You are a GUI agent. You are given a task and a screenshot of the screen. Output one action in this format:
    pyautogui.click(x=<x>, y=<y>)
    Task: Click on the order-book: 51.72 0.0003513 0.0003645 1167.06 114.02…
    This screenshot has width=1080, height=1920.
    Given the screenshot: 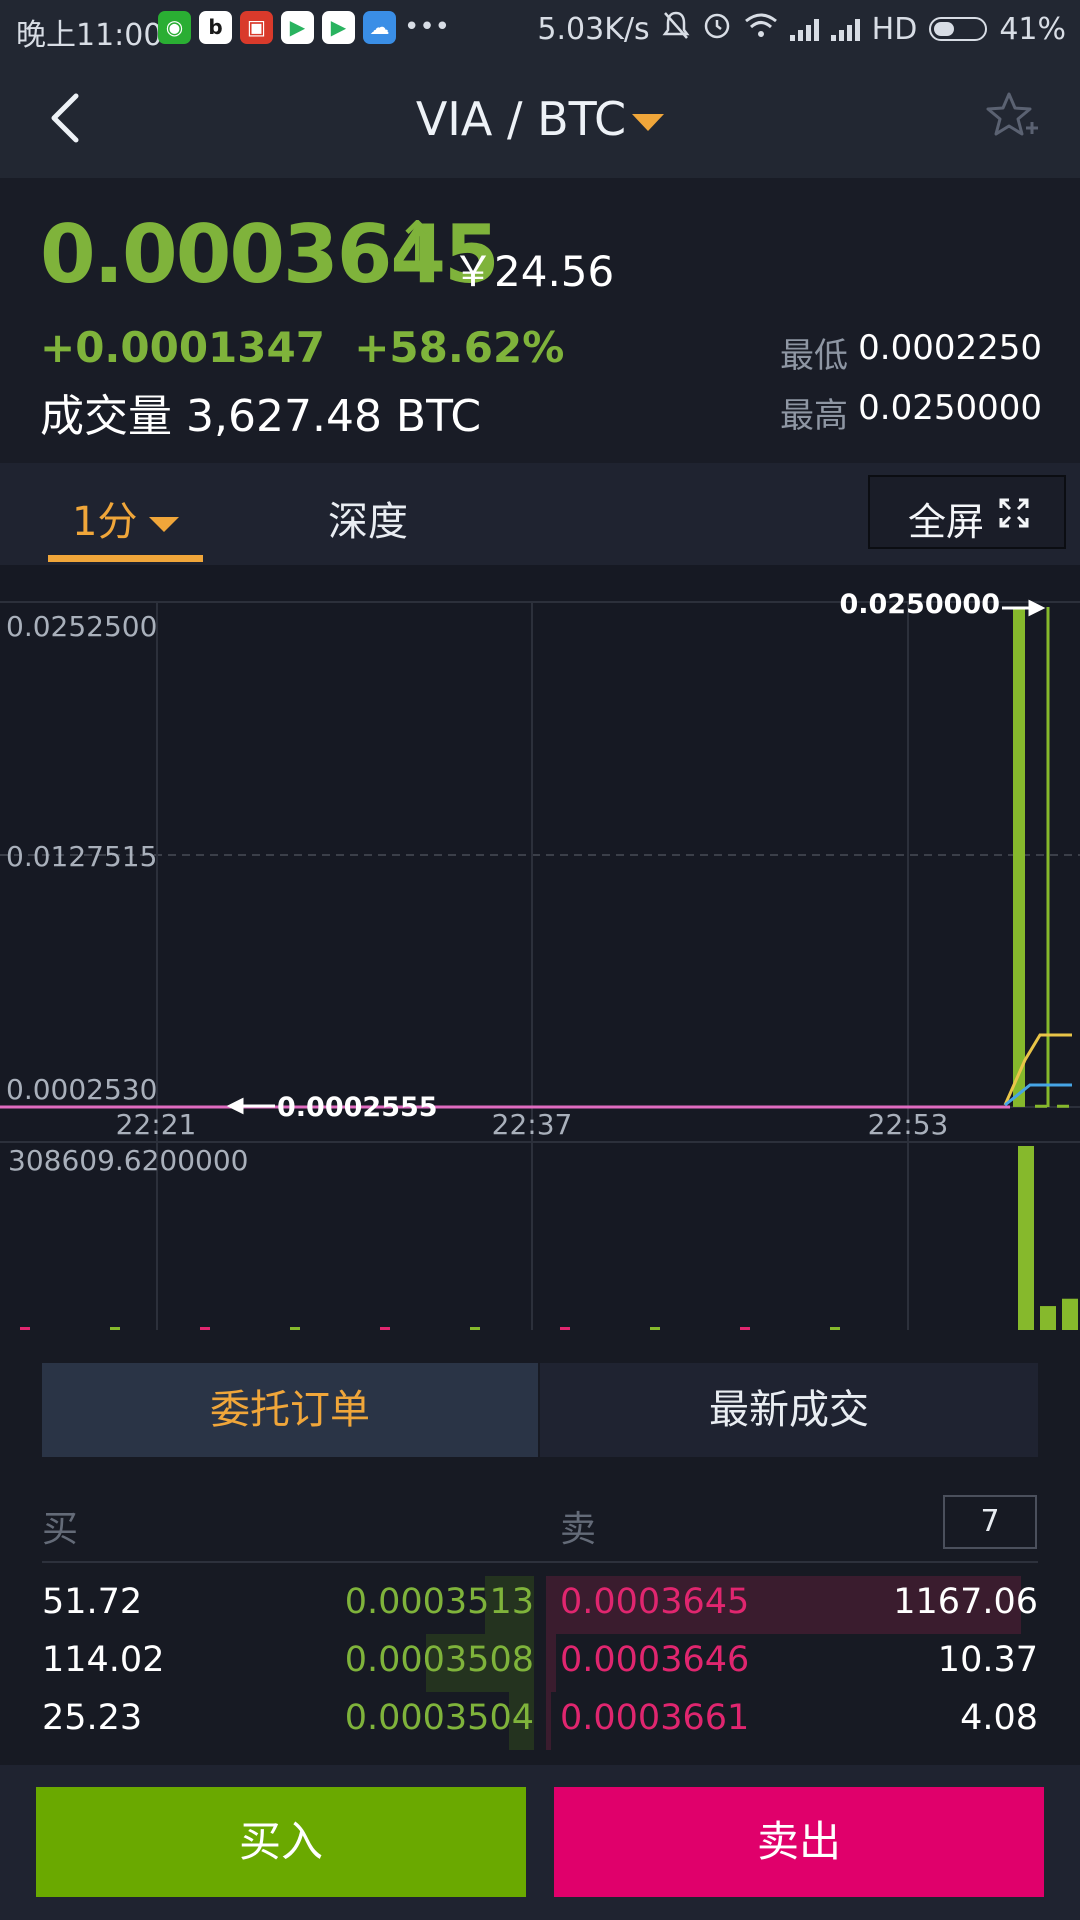 What is the action you would take?
    pyautogui.click(x=540, y=1666)
    